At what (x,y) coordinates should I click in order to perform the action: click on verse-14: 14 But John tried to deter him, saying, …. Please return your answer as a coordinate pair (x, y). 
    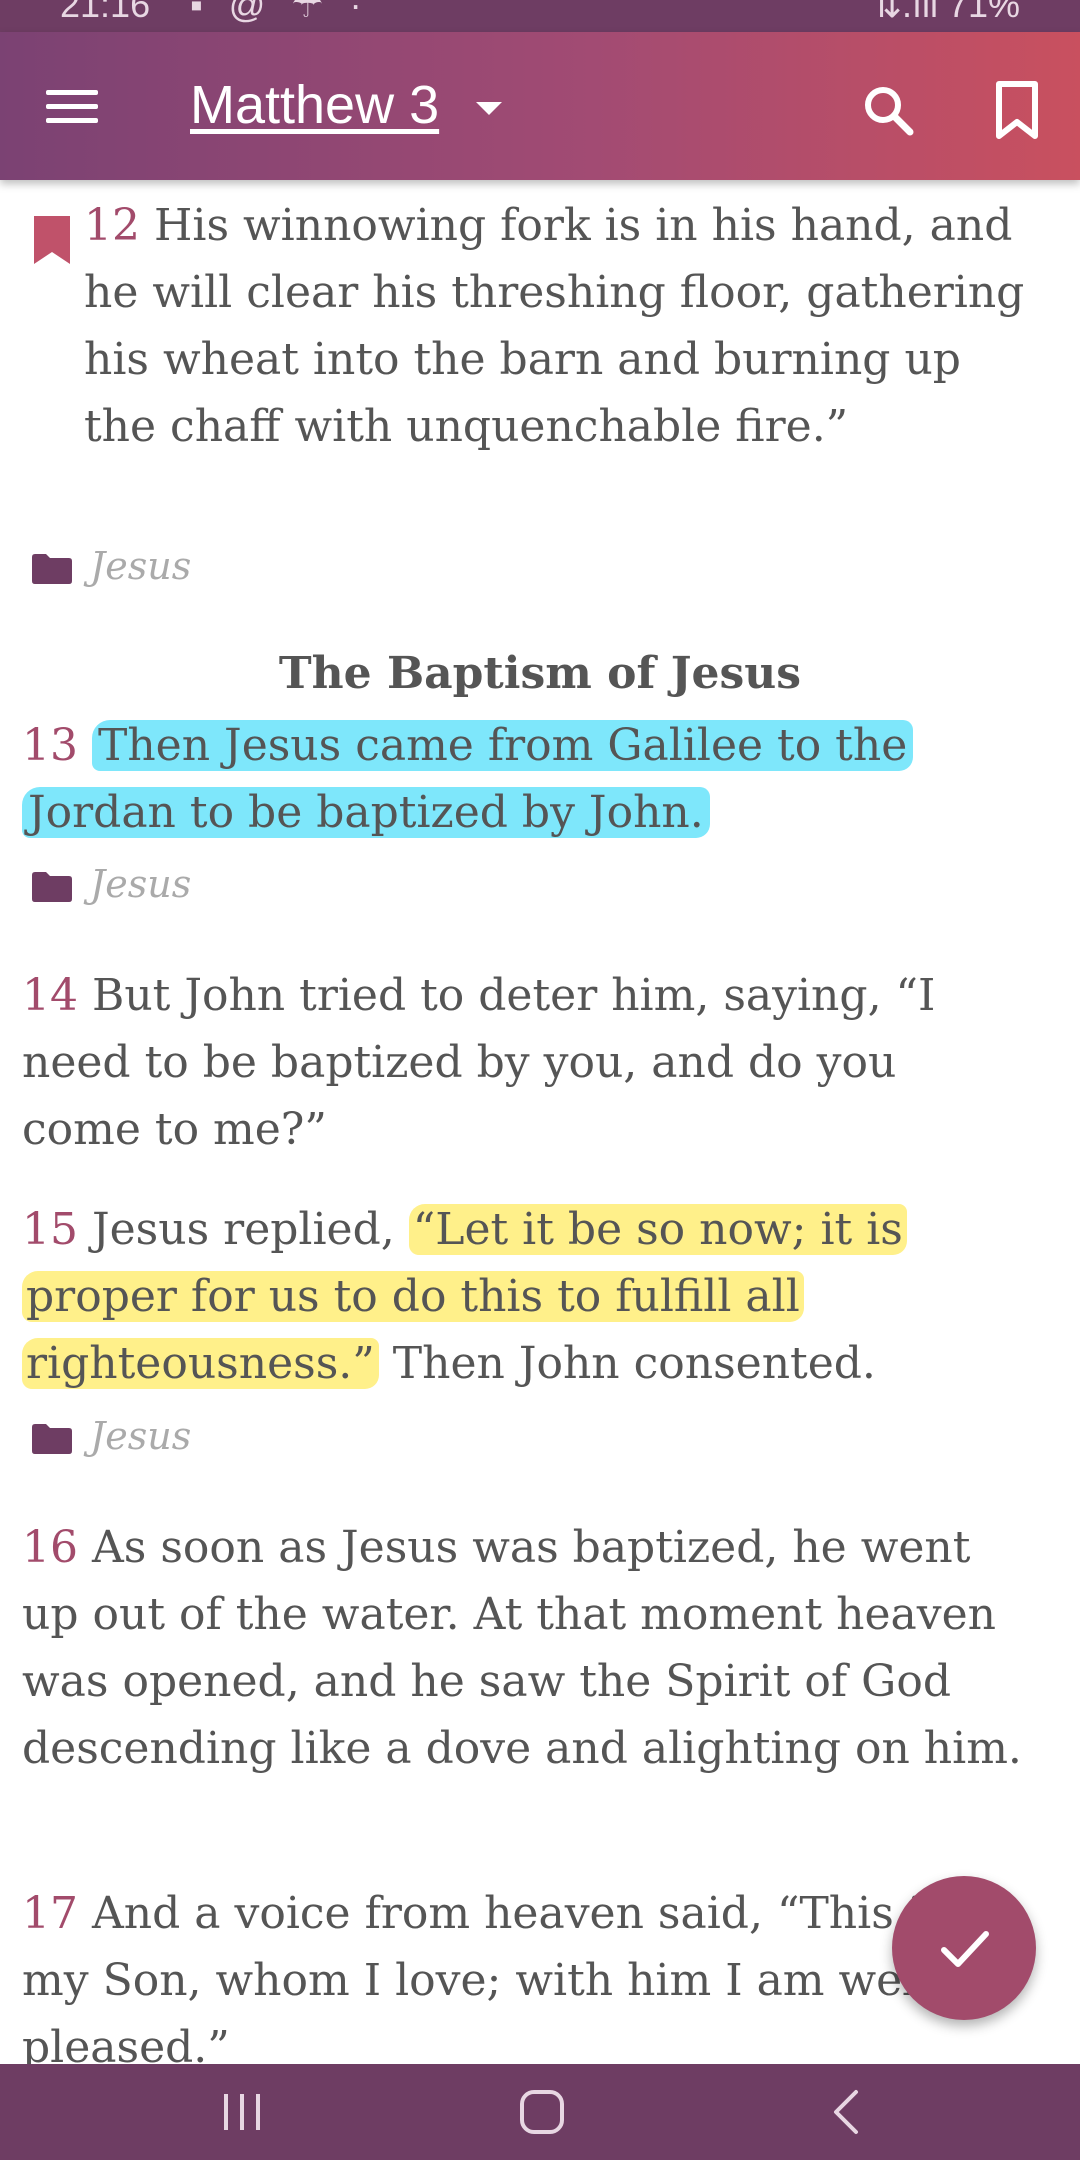
    Looking at the image, I should click on (522, 1062).